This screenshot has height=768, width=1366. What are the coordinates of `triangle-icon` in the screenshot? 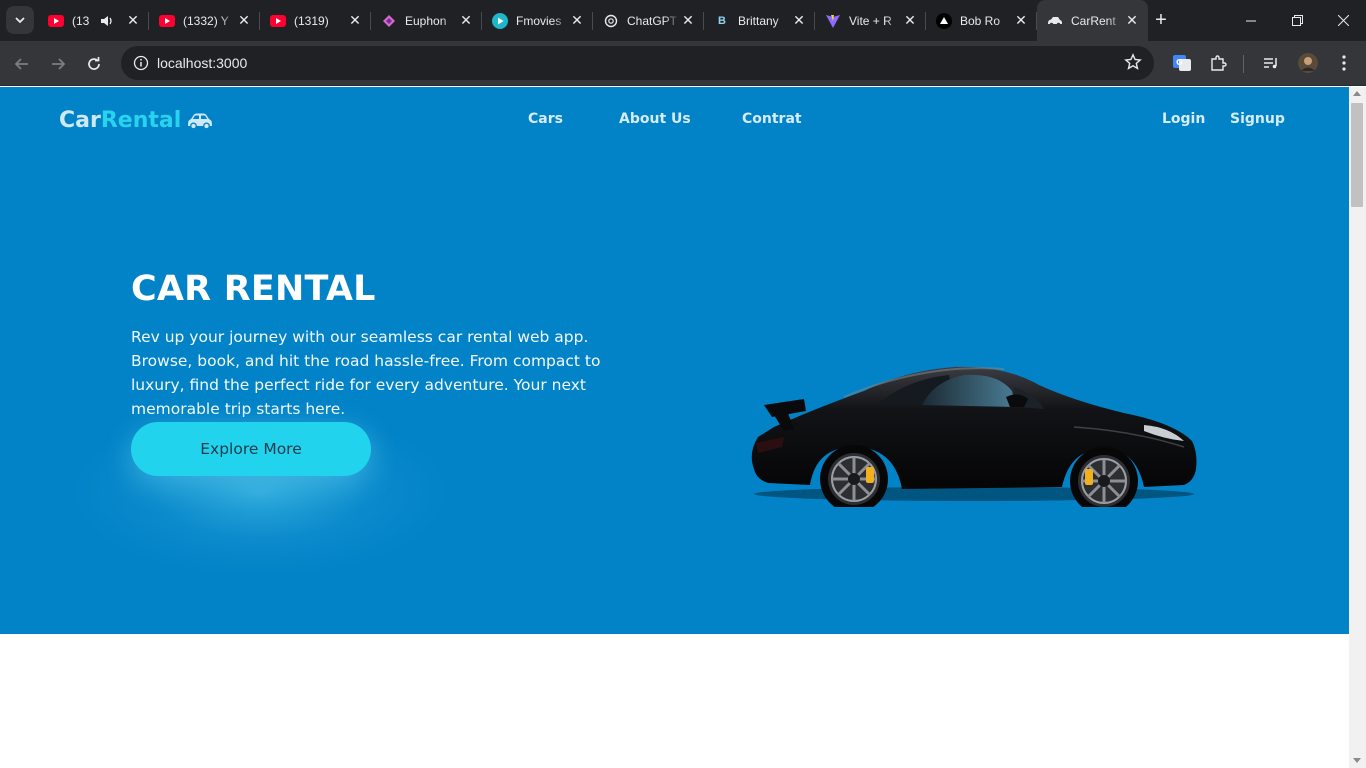 It's located at (944, 20).